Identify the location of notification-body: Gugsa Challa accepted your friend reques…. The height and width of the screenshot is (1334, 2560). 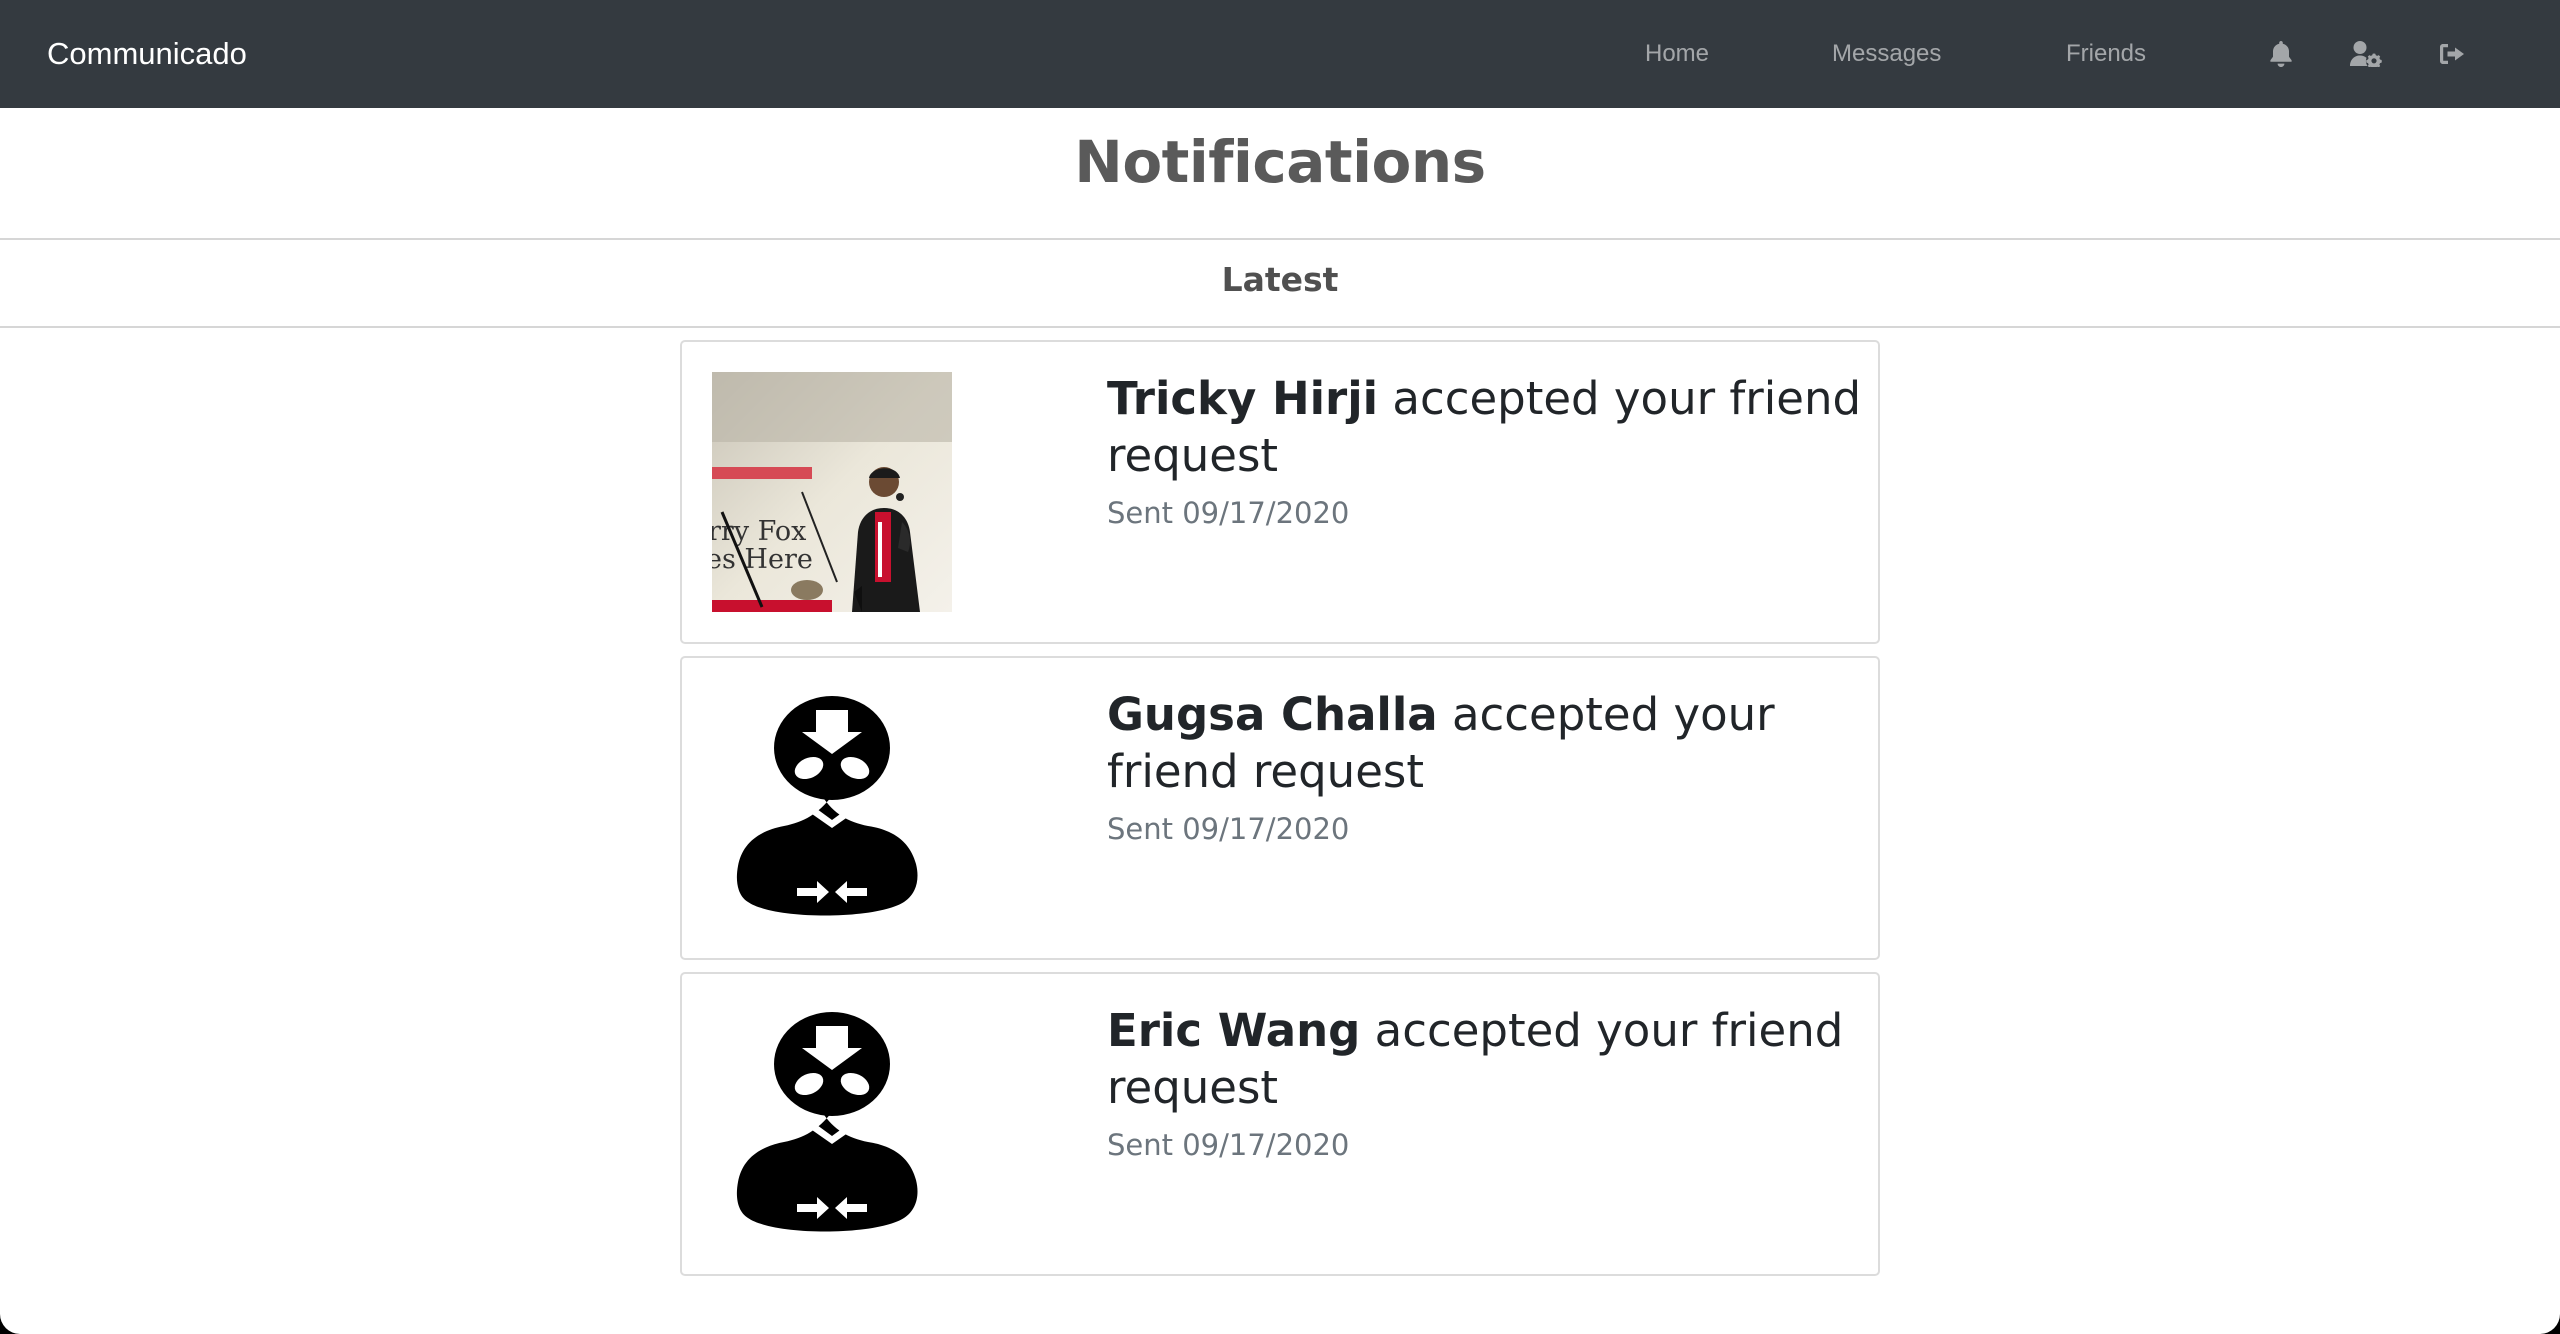
(1487, 766).